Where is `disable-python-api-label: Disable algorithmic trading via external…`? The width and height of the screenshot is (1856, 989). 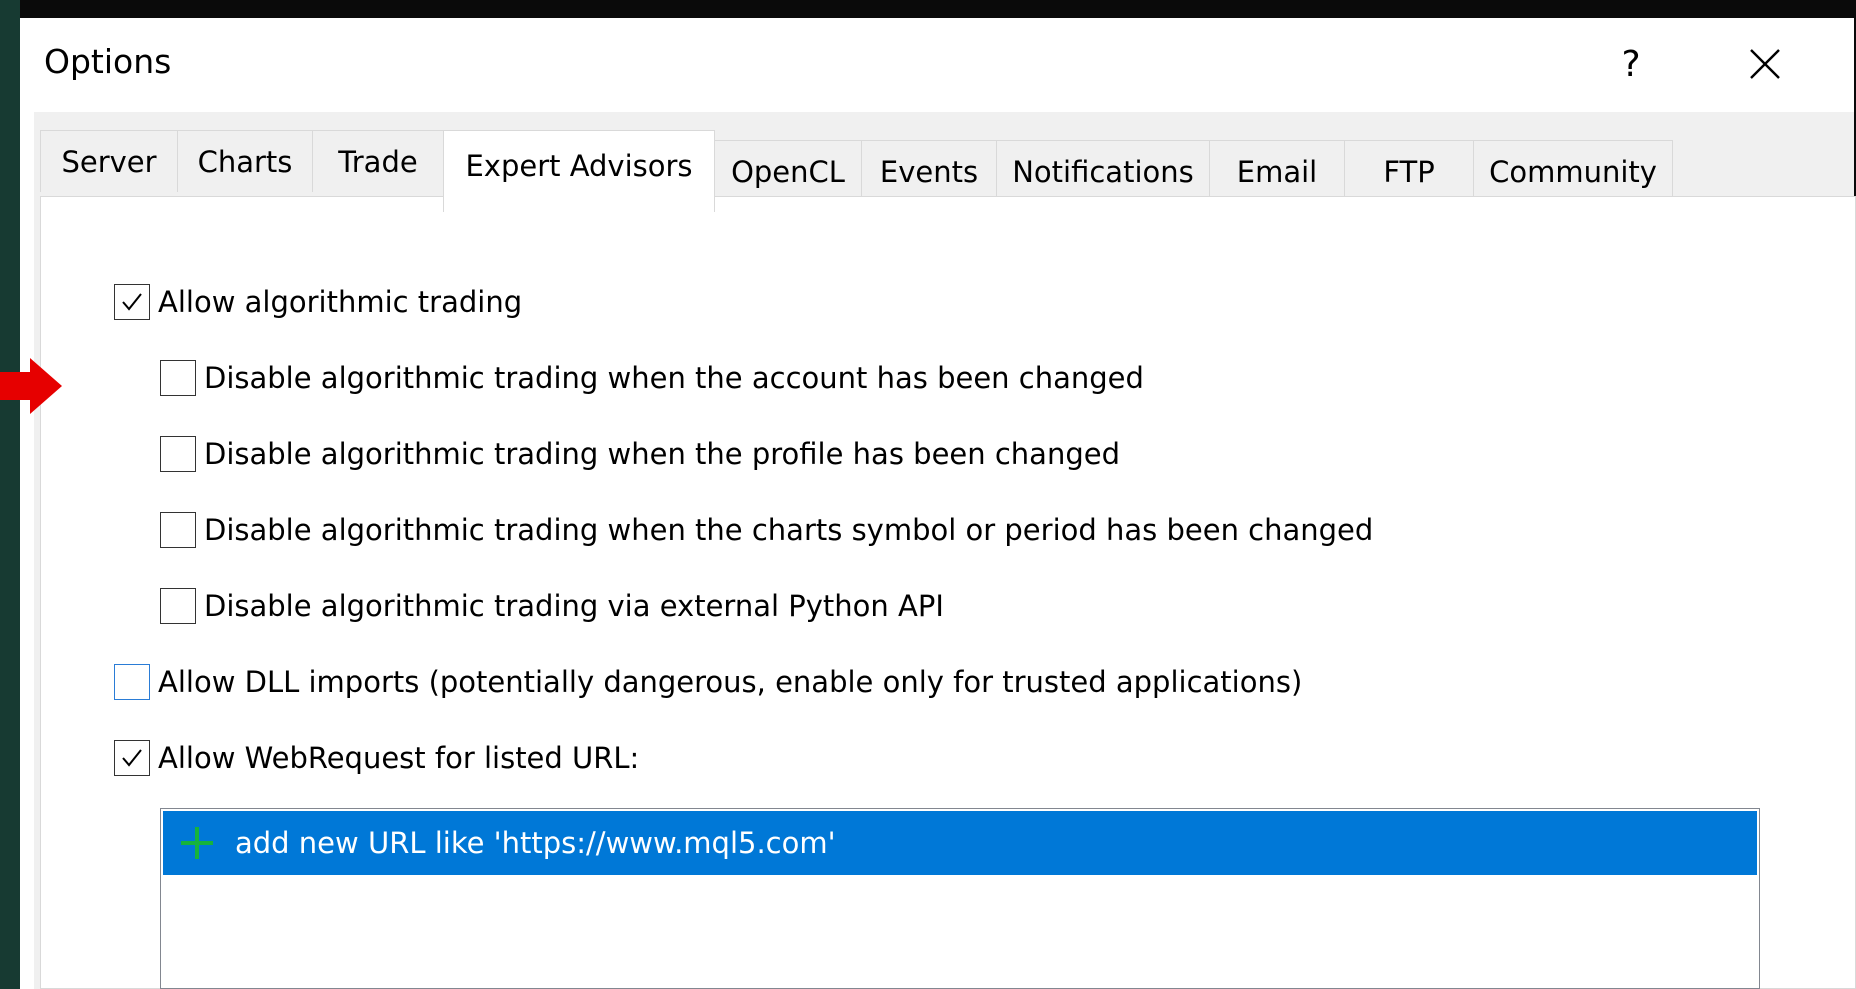
disable-python-api-label: Disable algorithmic trading via external… is located at coordinates (574, 606).